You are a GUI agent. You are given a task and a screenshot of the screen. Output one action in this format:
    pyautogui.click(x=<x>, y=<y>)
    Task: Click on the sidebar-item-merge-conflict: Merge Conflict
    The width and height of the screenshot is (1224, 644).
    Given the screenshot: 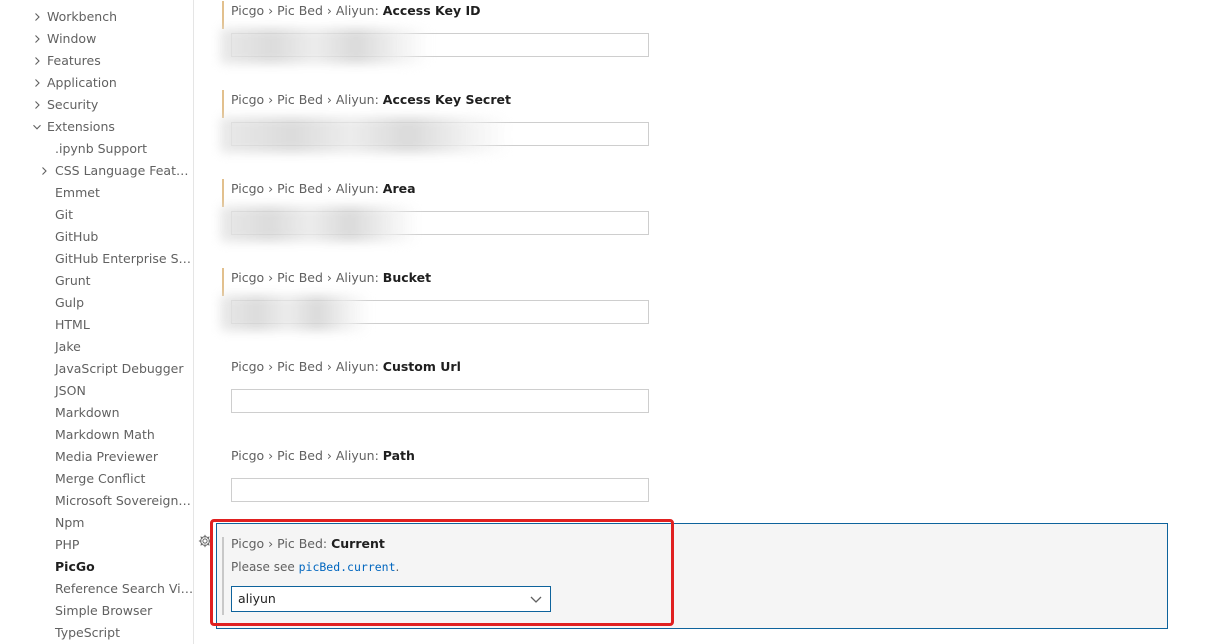 What is the action you would take?
    pyautogui.click(x=96, y=479)
    